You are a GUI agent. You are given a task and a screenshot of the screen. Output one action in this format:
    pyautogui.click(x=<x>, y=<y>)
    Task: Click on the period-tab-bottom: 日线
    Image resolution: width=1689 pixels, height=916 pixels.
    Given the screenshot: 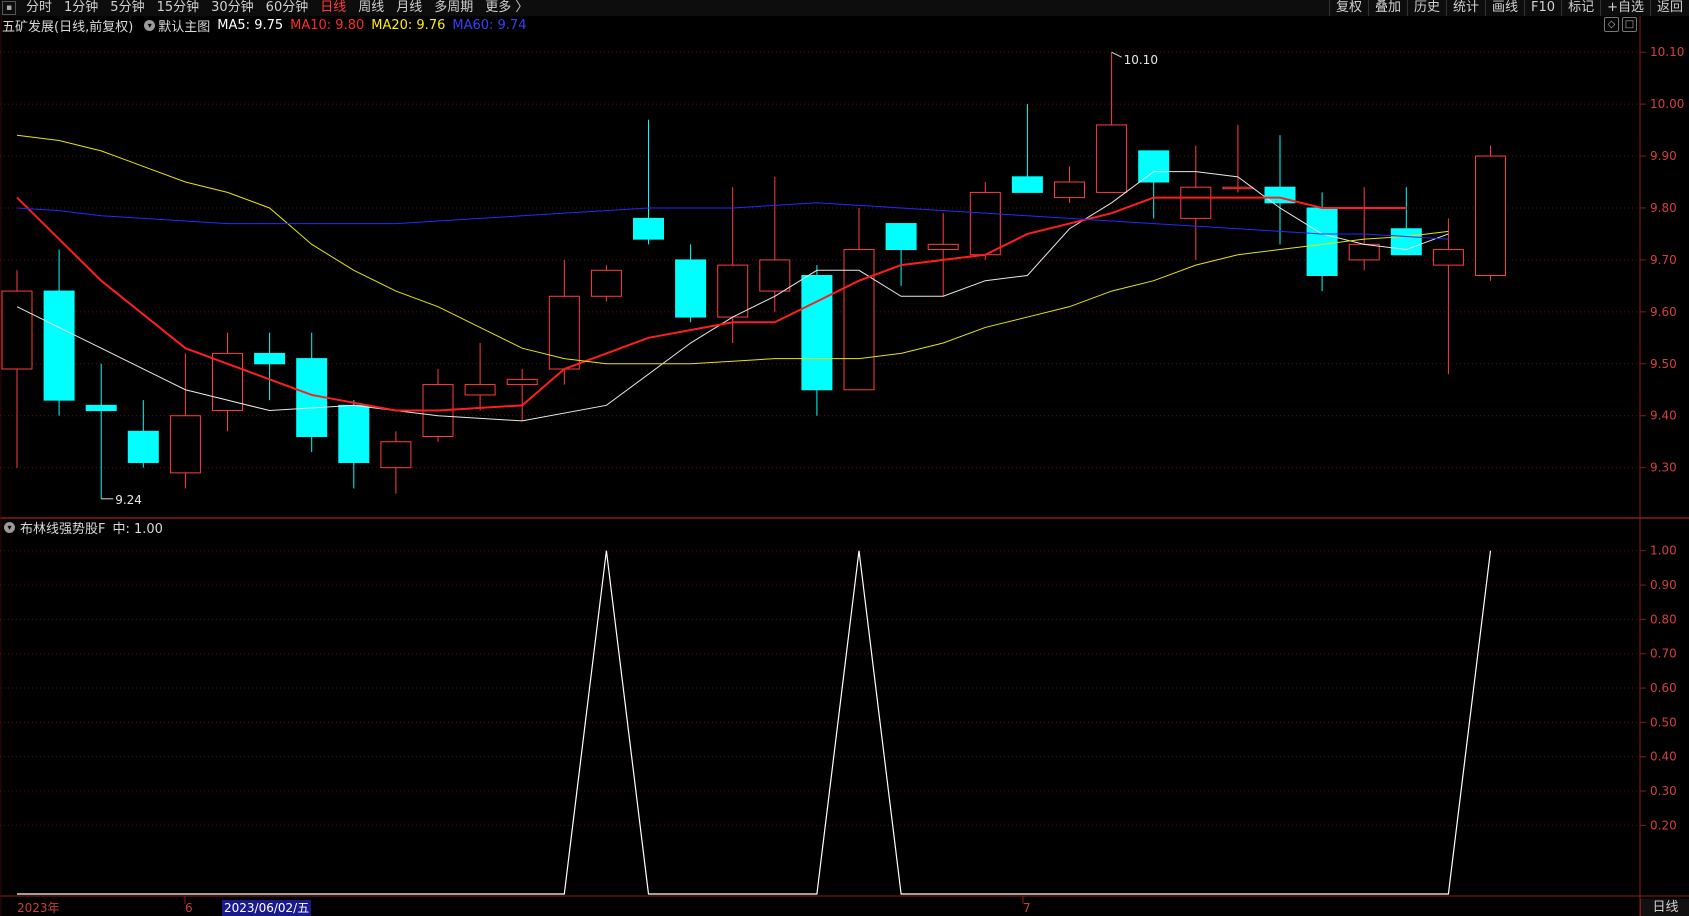 What is the action you would take?
    pyautogui.click(x=1664, y=907)
    